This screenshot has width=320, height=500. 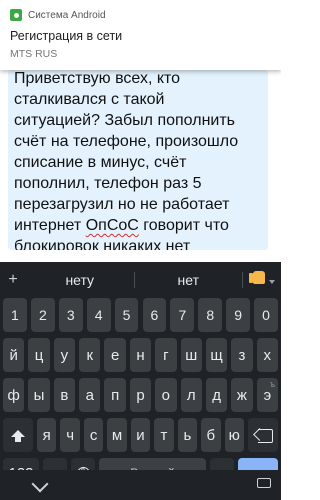 I want to click on key-9: 9, so click(x=238, y=315).